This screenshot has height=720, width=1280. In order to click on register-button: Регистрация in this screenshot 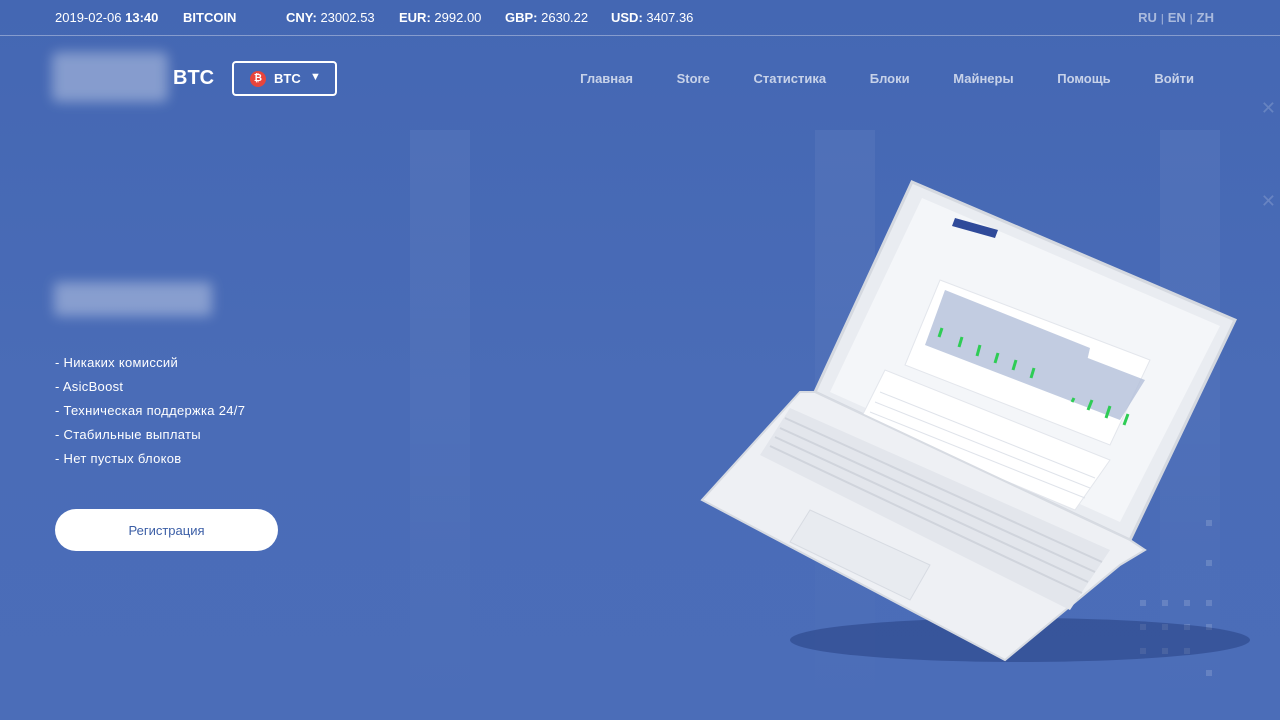, I will do `click(166, 530)`.